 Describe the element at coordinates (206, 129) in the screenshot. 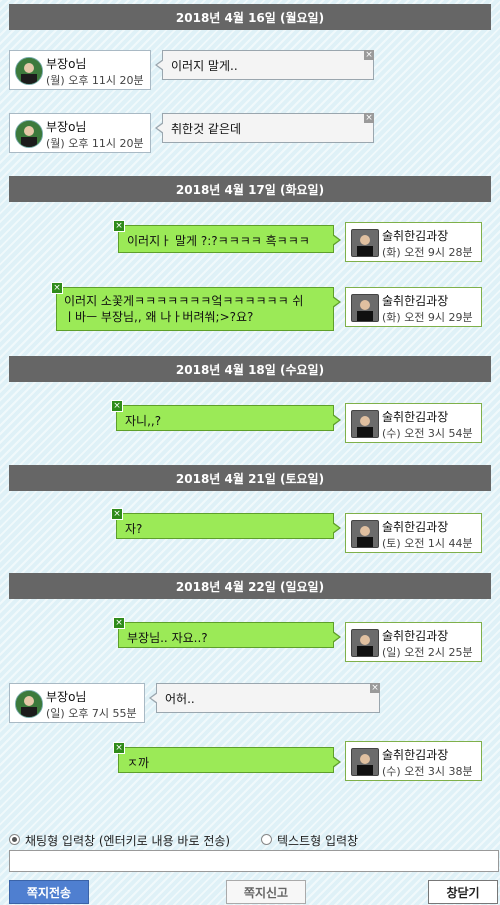

I see `message-text: 취한것 같은데` at that location.